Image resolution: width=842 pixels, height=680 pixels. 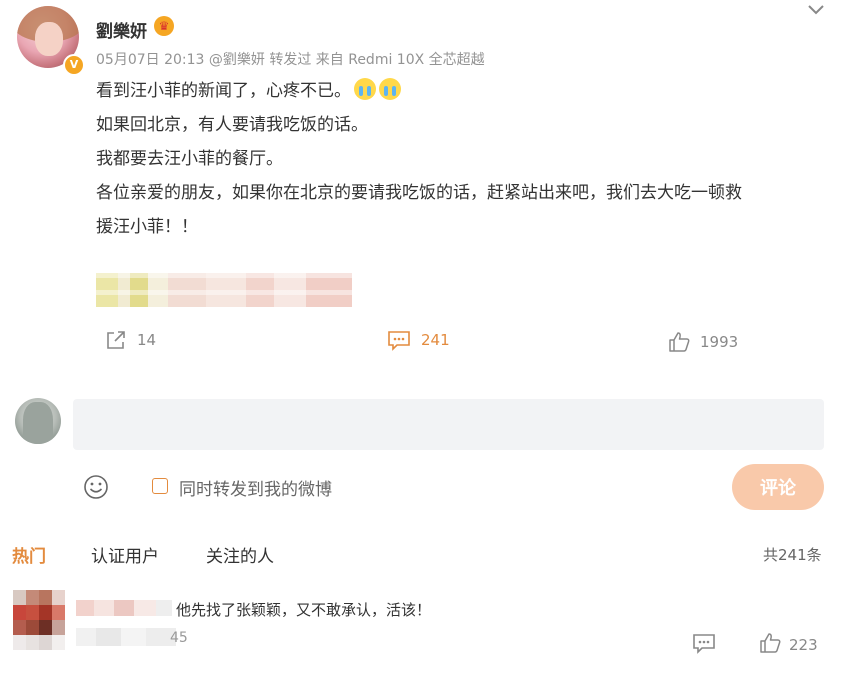 What do you see at coordinates (704, 645) in the screenshot?
I see `reply-icon` at bounding box center [704, 645].